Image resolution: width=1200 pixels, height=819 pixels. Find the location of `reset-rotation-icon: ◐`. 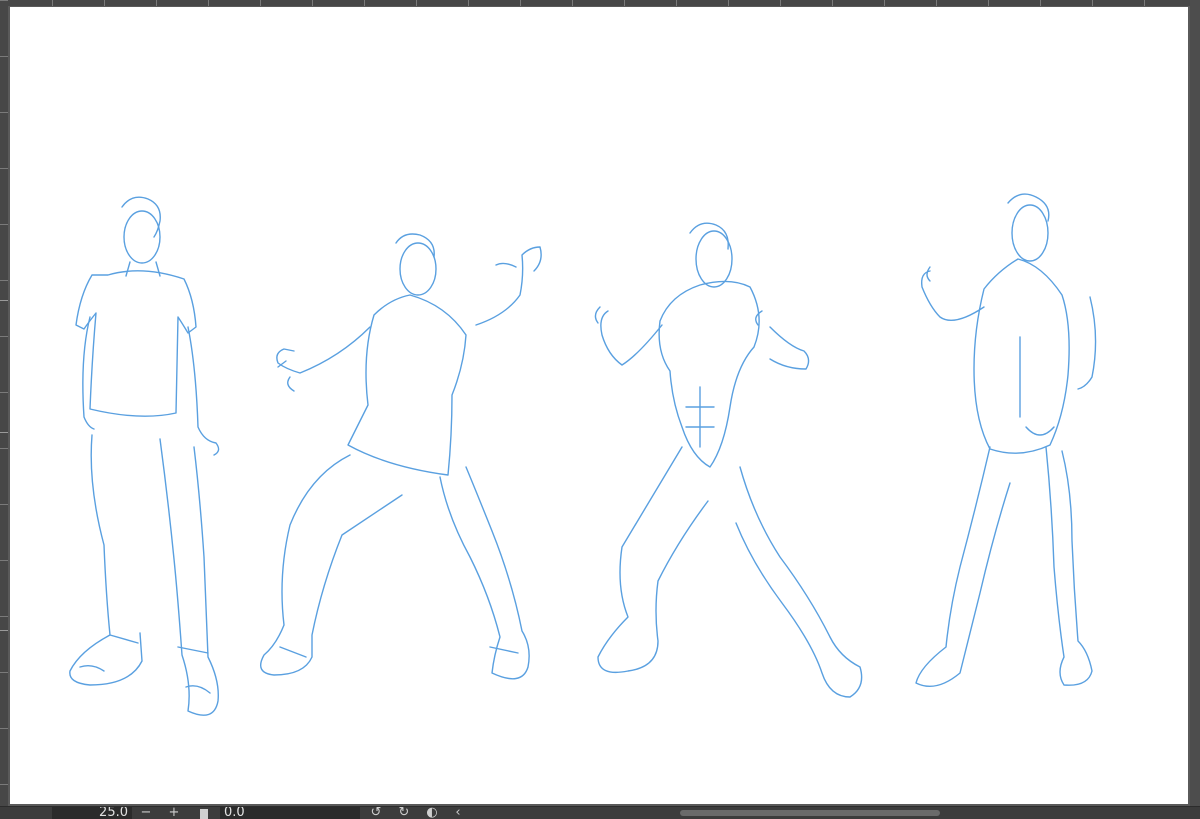

reset-rotation-icon: ◐ is located at coordinates (432, 813).